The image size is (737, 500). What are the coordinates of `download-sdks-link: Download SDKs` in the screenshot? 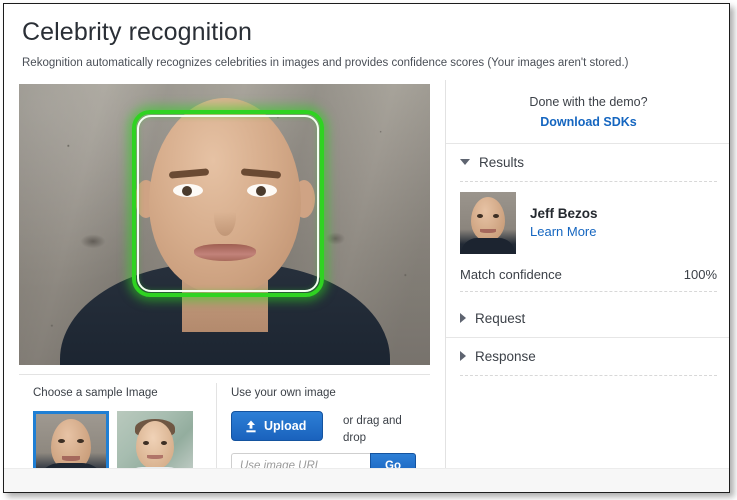 It's located at (587, 122).